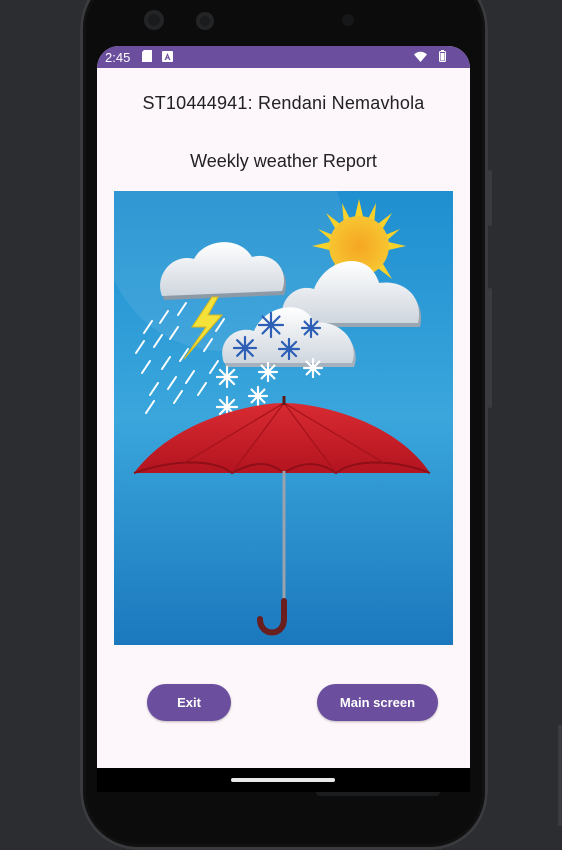 Image resolution: width=562 pixels, height=850 pixels. Describe the element at coordinates (377, 702) in the screenshot. I see `main-screen-button: Main screen` at that location.